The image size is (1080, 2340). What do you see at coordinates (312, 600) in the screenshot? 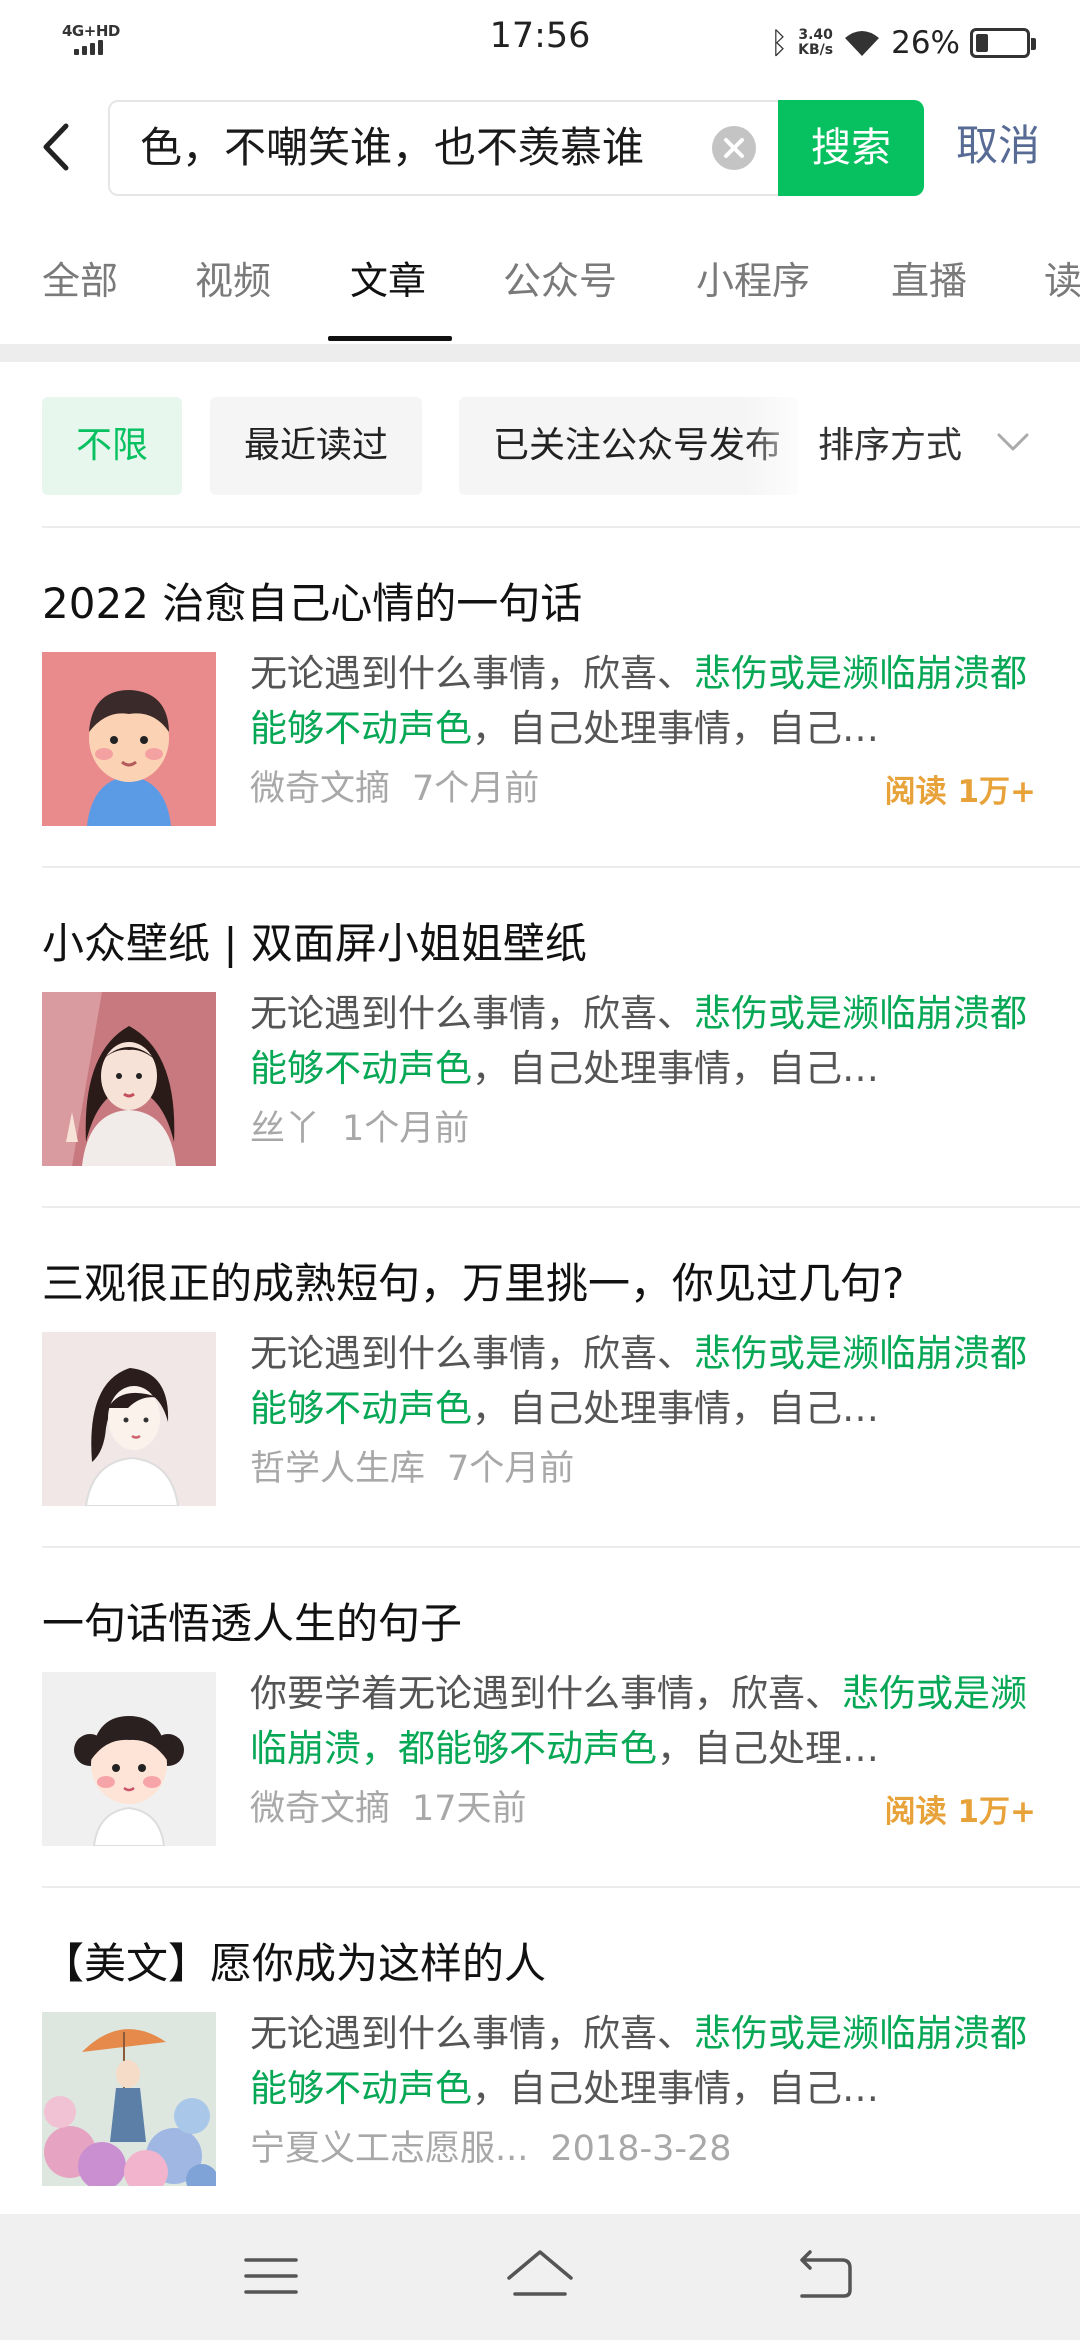
I see `article-title: 2022 治愈自己心情的一句话` at bounding box center [312, 600].